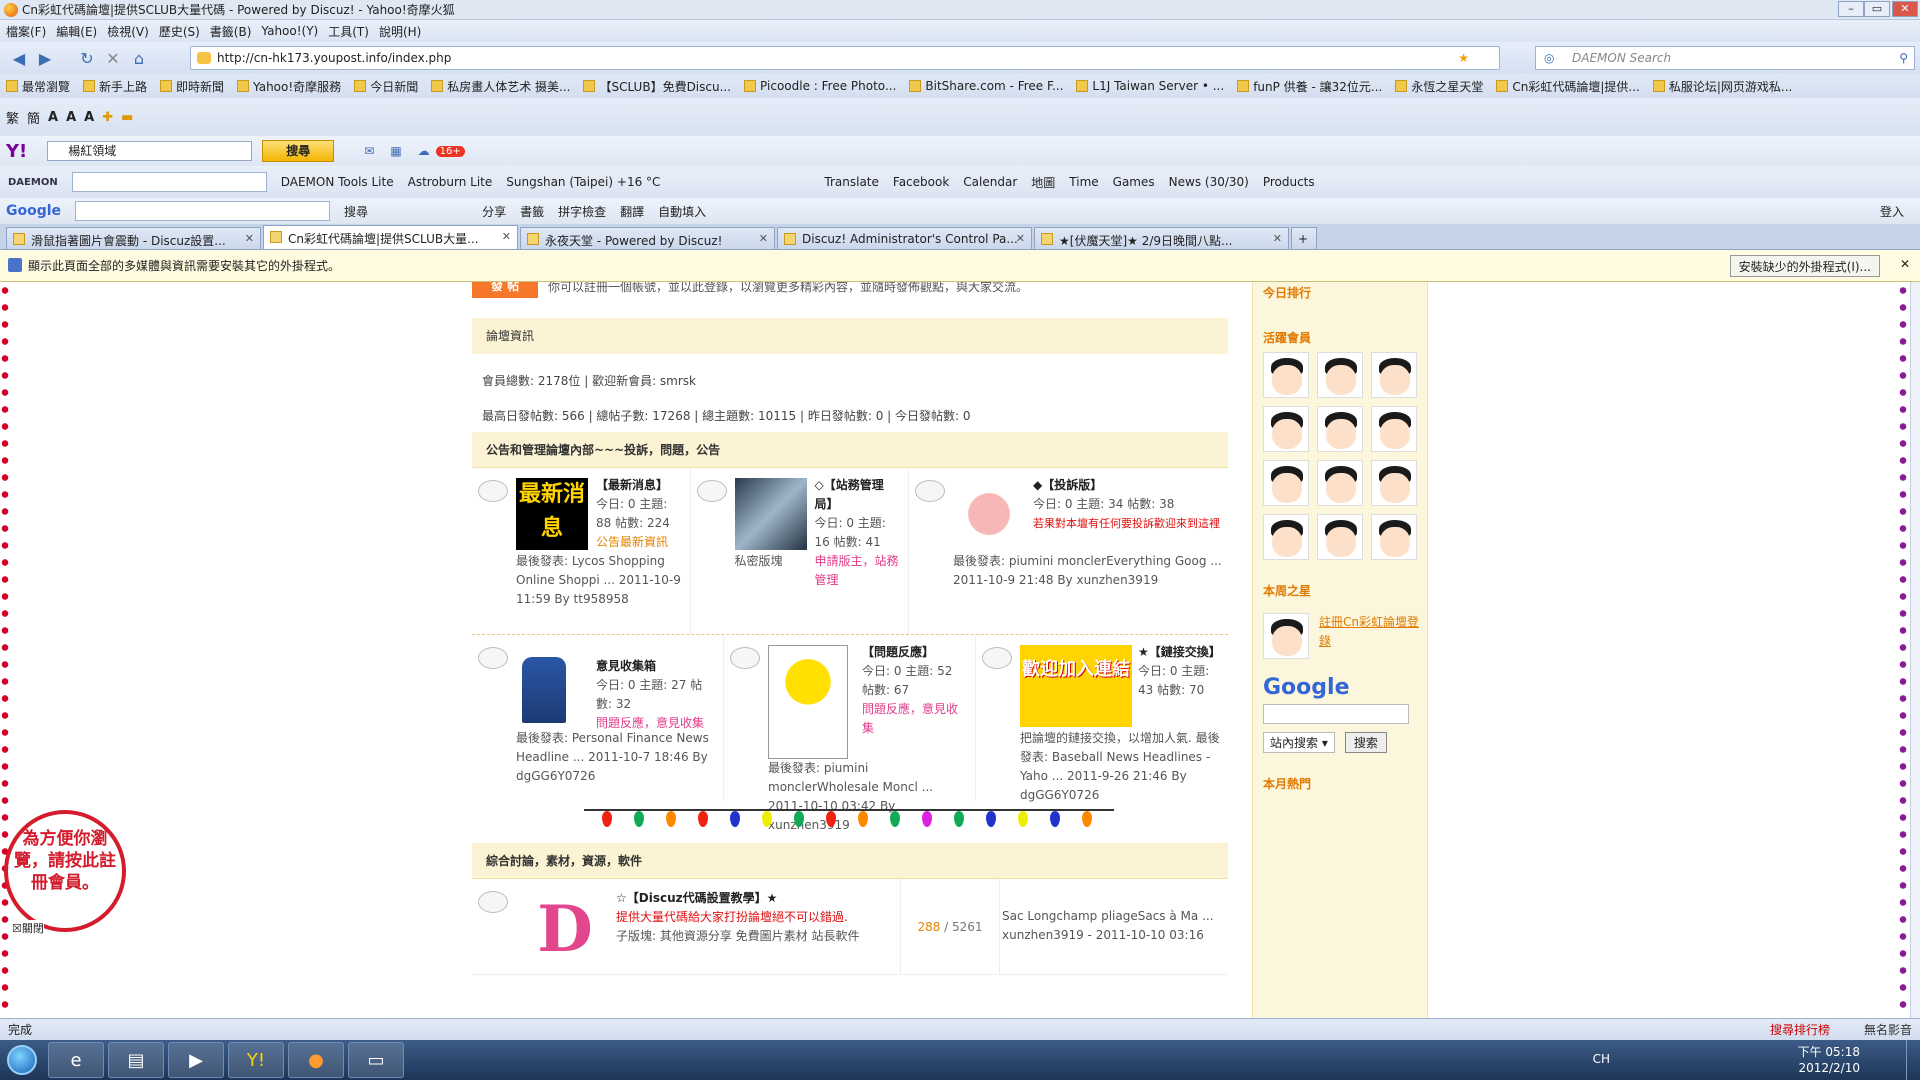 This screenshot has height=1080, width=1920. I want to click on simplified-icon: 簡, so click(33, 117).